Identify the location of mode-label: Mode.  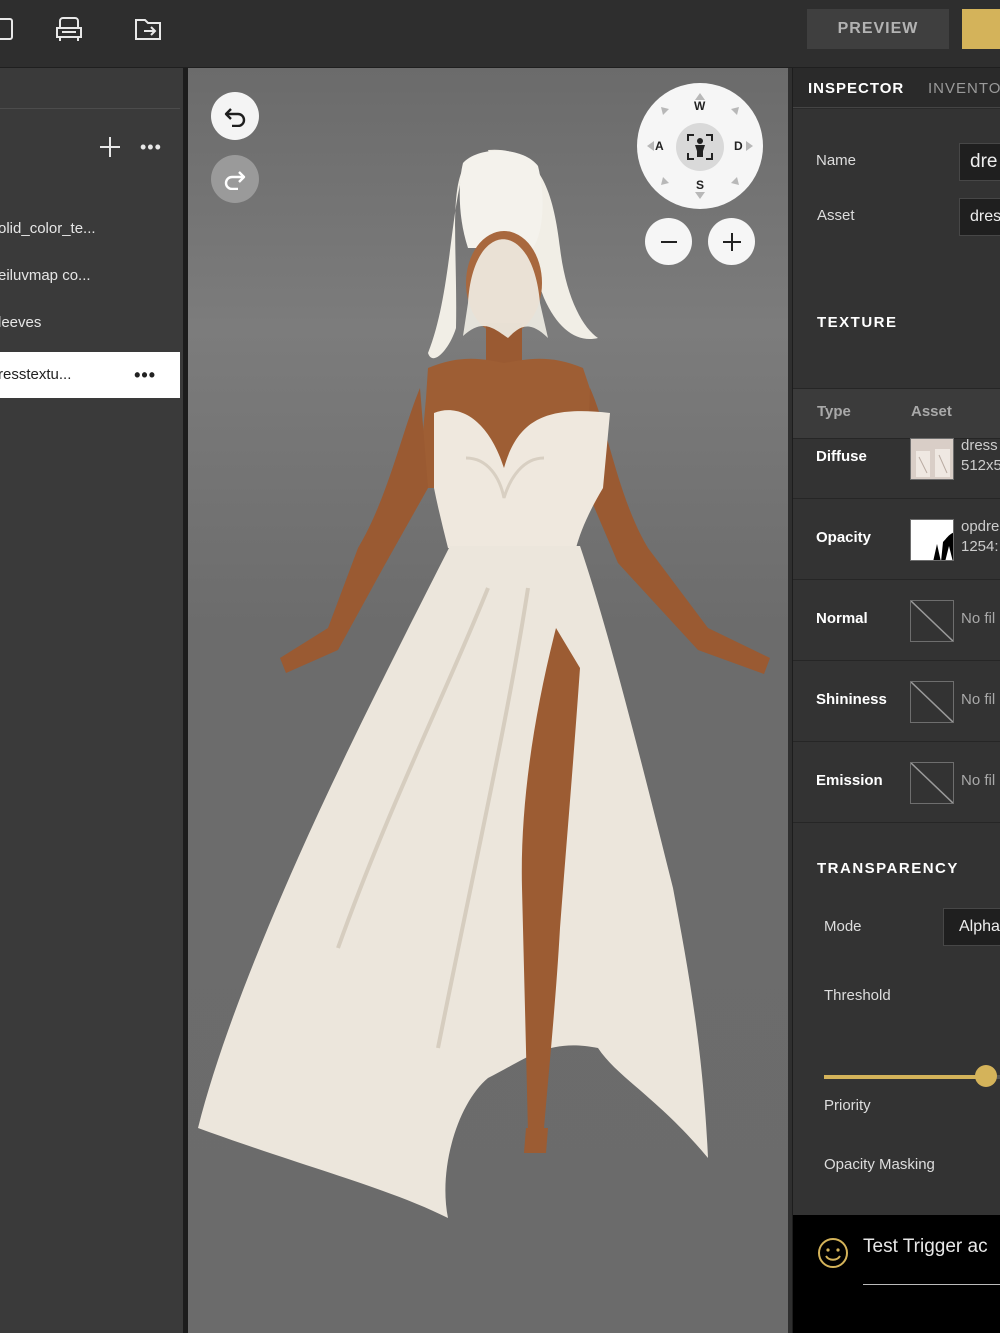
(843, 926).